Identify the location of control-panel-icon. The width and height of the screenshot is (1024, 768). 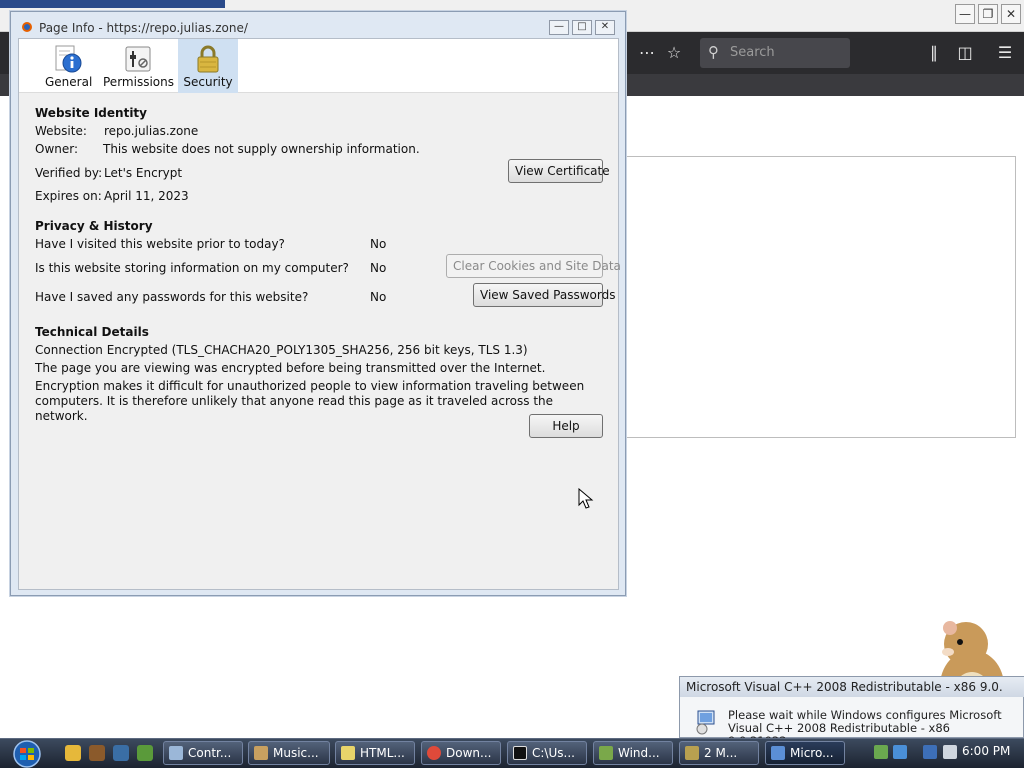
(176, 753).